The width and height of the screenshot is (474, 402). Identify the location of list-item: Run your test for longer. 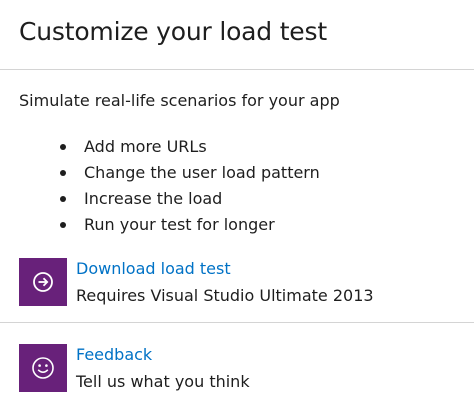
(188, 228).